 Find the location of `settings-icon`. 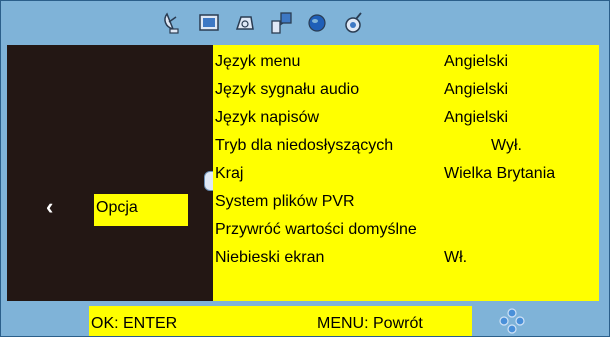

settings-icon is located at coordinates (353, 23).